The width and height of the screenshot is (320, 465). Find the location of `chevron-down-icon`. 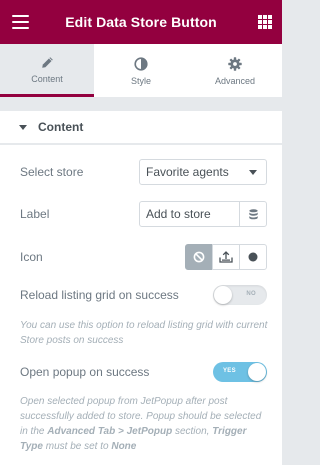

chevron-down-icon is located at coordinates (253, 172).